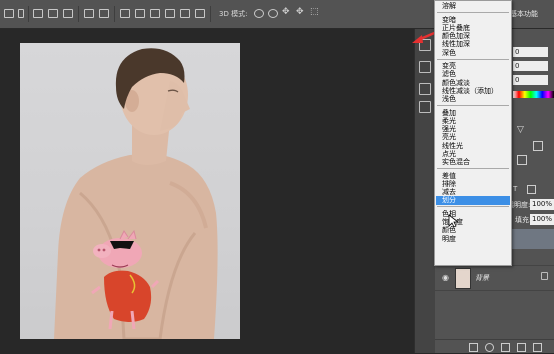  I want to click on character-icon, so click(425, 67).